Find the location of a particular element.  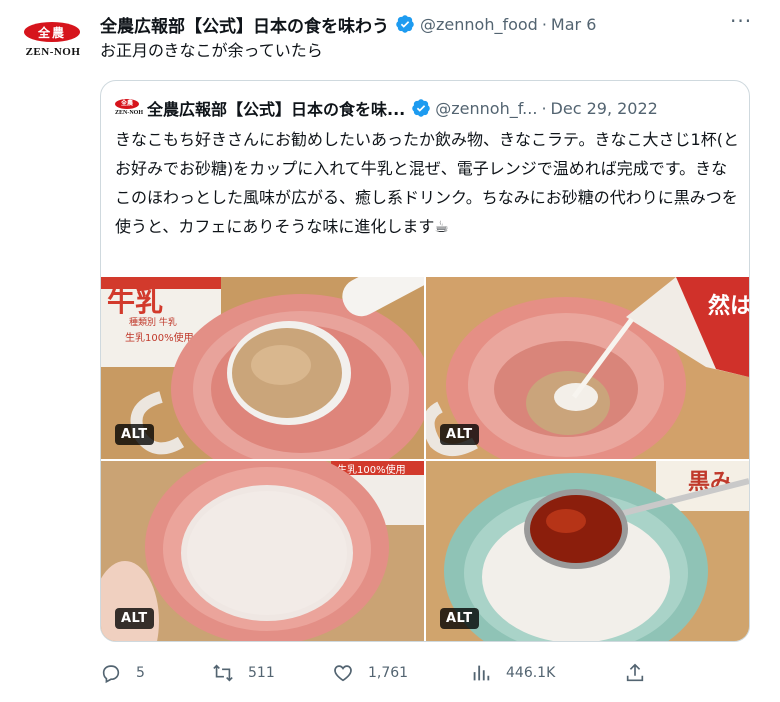

views-button: 446.1K is located at coordinates (512, 673).